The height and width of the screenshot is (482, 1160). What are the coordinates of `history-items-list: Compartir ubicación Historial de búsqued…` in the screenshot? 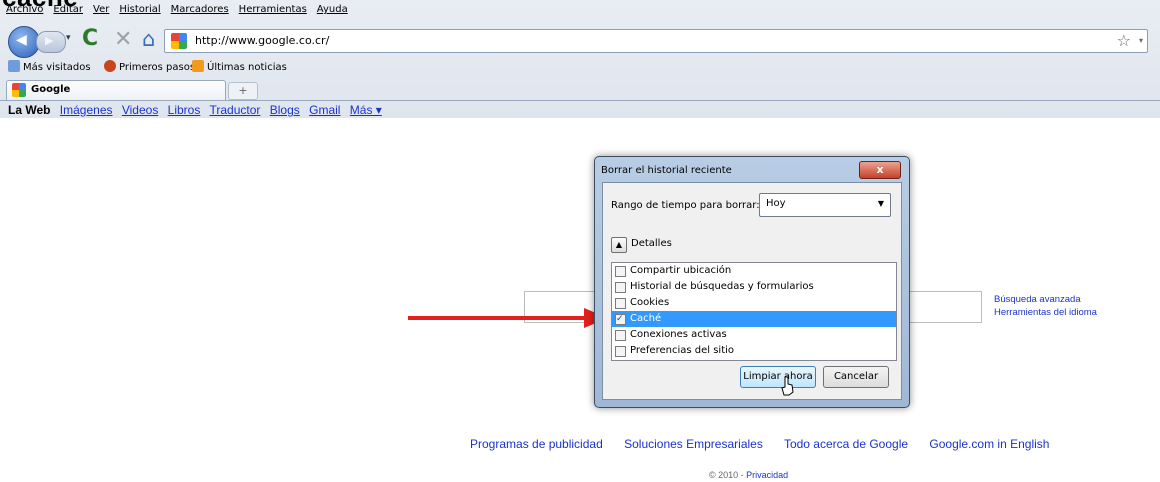 It's located at (754, 311).